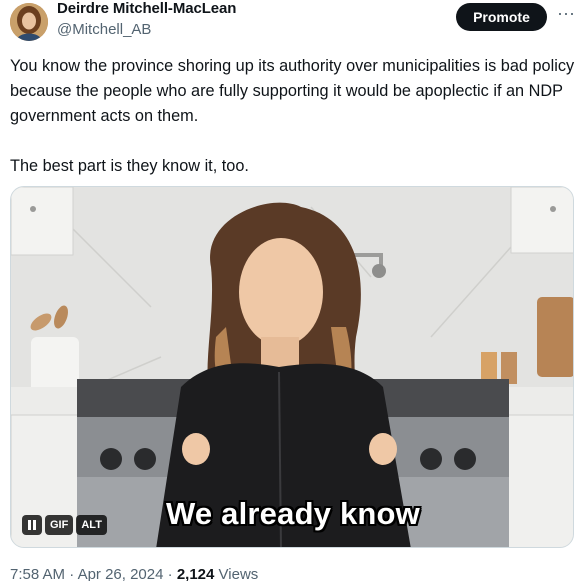 The height and width of the screenshot is (581, 587). I want to click on author-display-name: Deirdre Mitchell-MacLean, so click(146, 8).